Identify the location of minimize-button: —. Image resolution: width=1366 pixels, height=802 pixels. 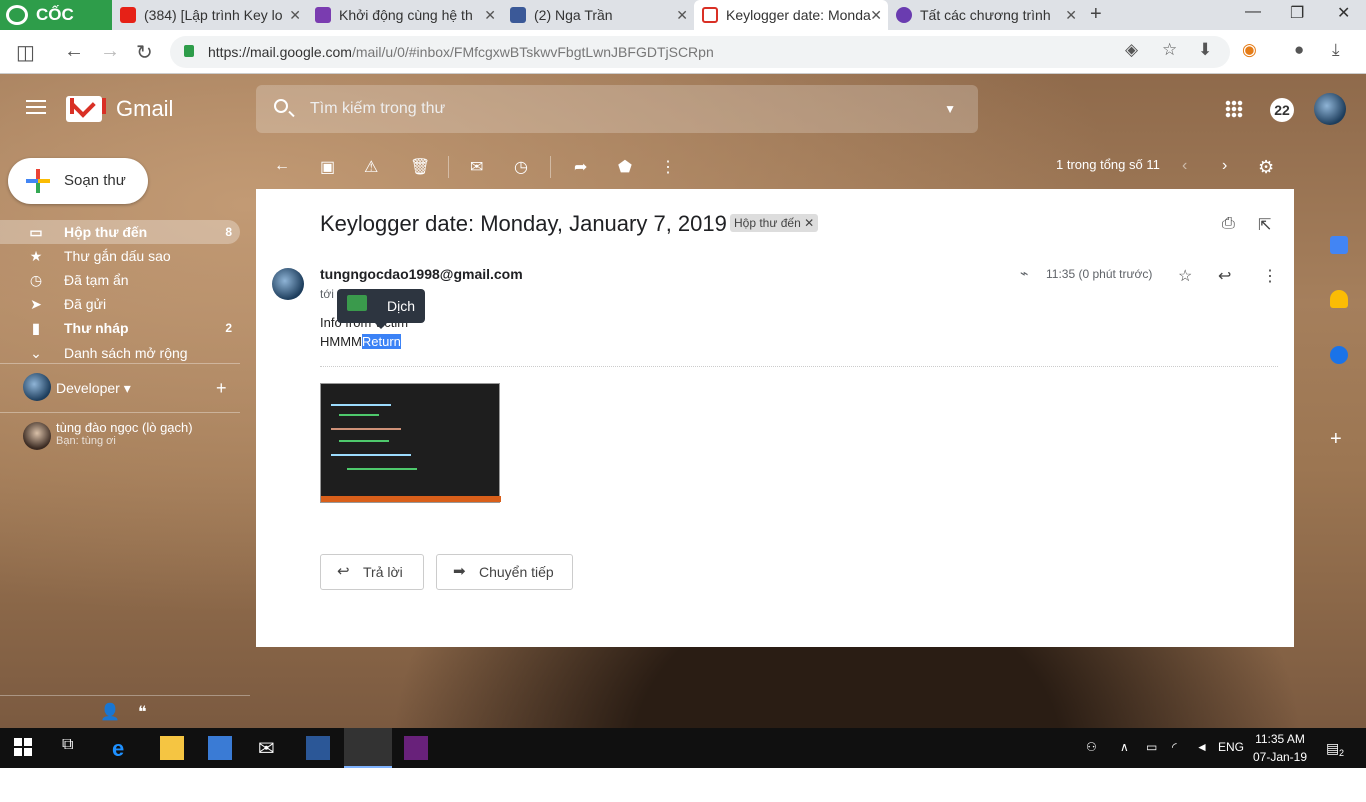
(1253, 12).